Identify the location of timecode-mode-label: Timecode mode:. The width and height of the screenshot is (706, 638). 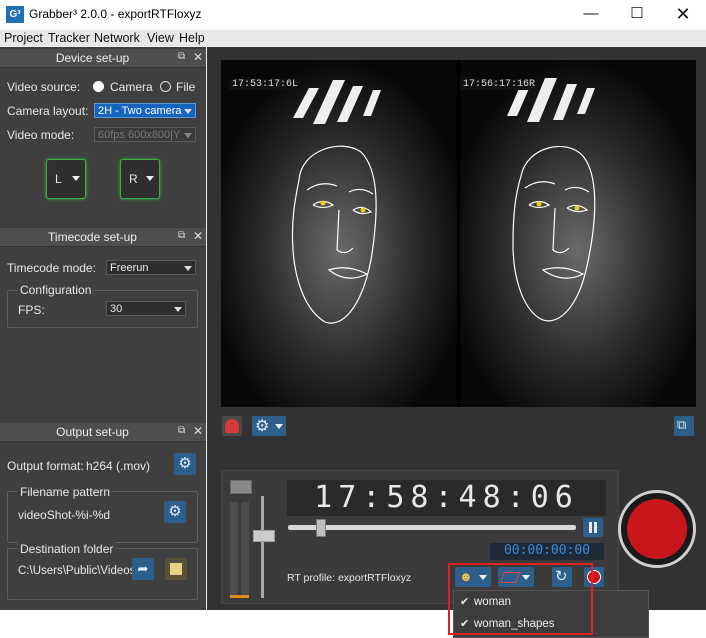
(51, 268).